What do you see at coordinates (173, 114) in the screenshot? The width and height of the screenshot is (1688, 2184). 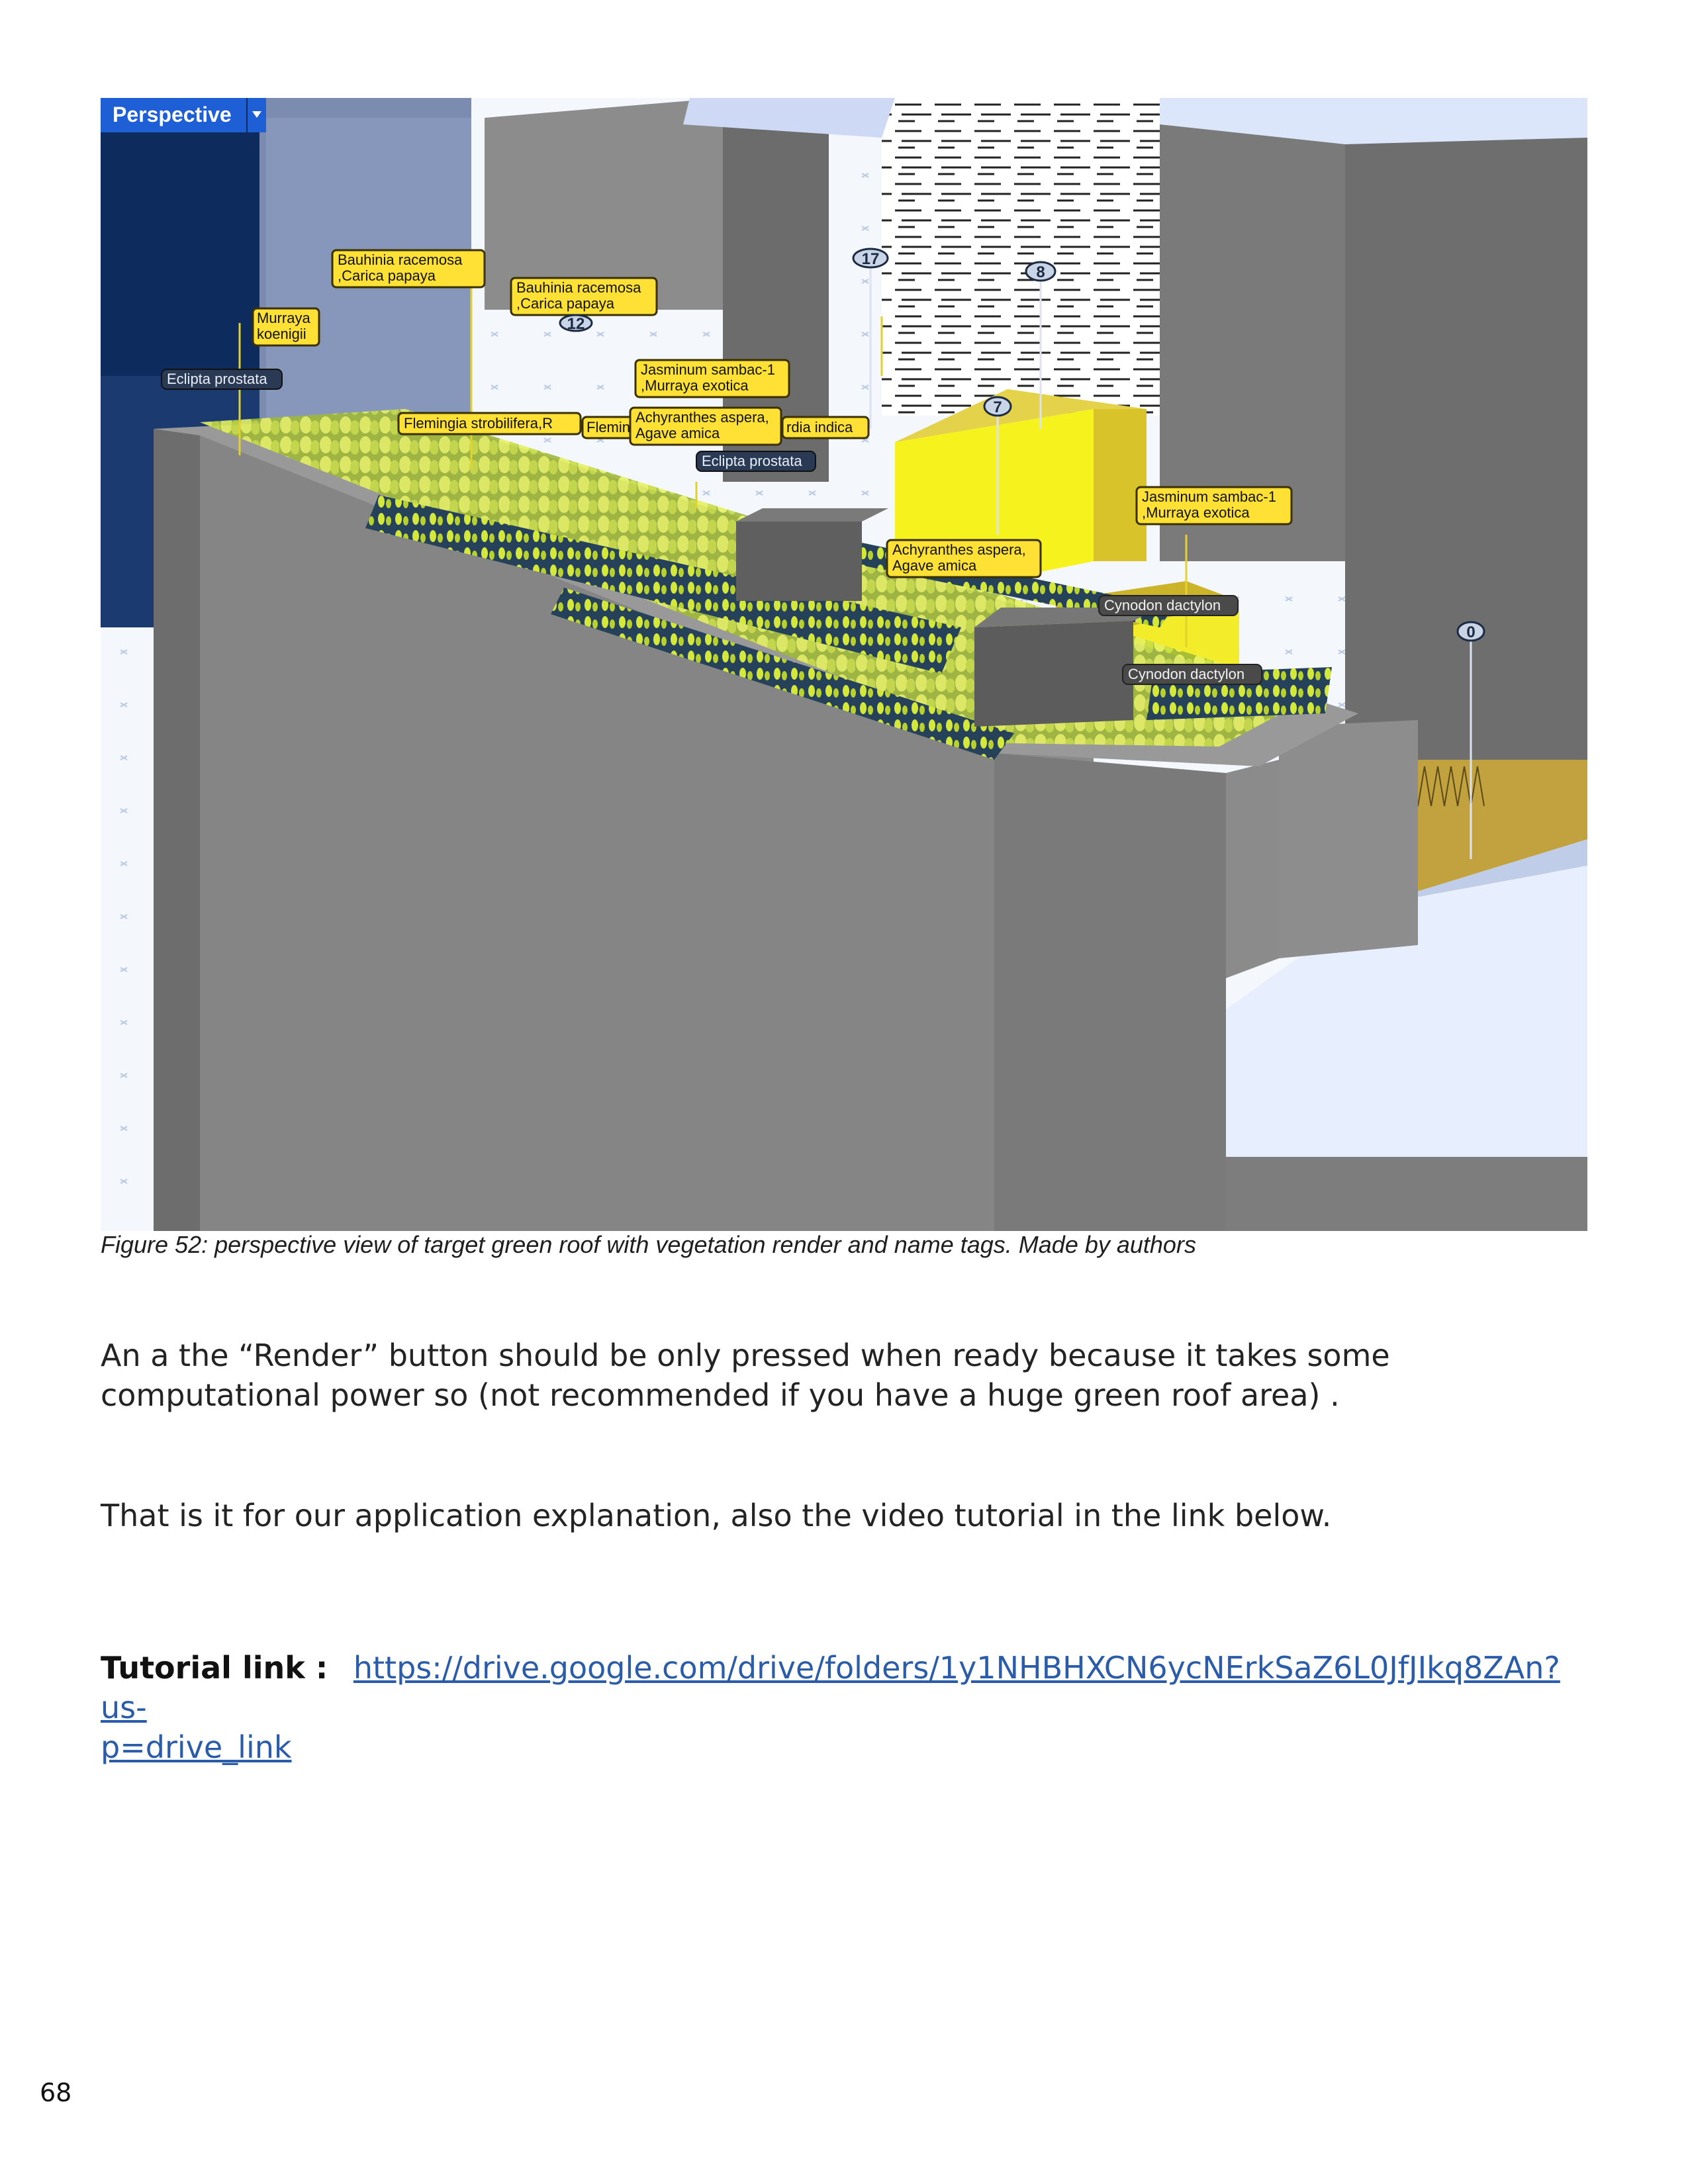 I see `svg-text: Perspective` at bounding box center [173, 114].